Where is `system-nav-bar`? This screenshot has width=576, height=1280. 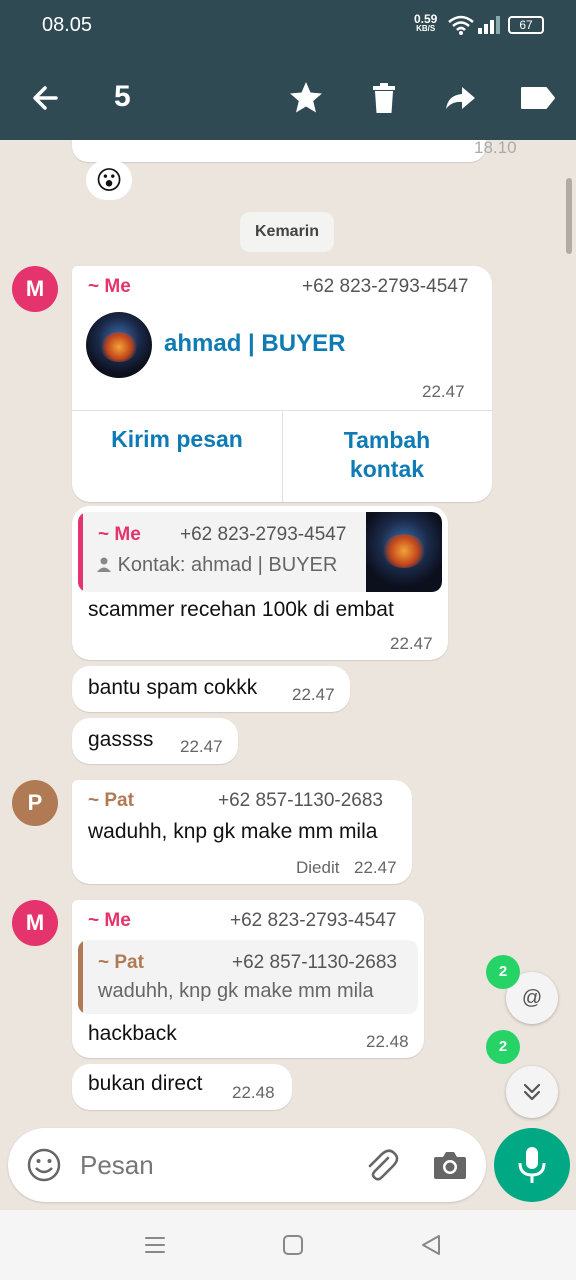 system-nav-bar is located at coordinates (288, 1245).